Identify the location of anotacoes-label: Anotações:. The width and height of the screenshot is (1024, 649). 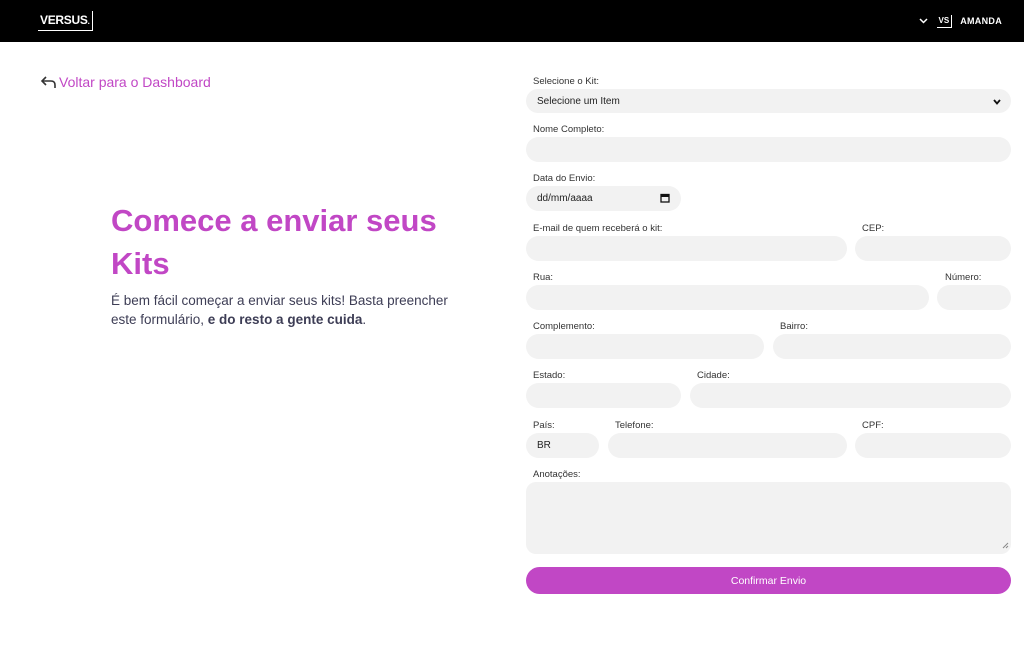
(557, 474).